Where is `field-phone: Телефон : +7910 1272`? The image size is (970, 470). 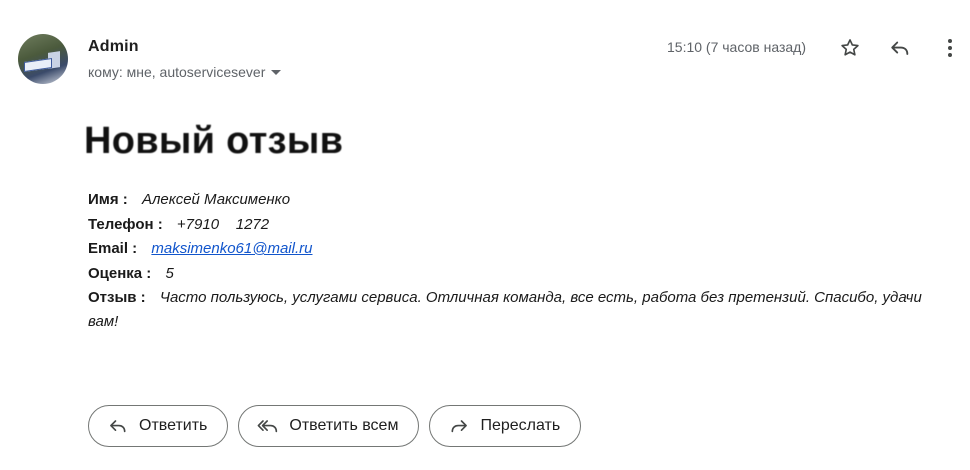
field-phone: Телефон : +7910 1272 is located at coordinates (521, 225).